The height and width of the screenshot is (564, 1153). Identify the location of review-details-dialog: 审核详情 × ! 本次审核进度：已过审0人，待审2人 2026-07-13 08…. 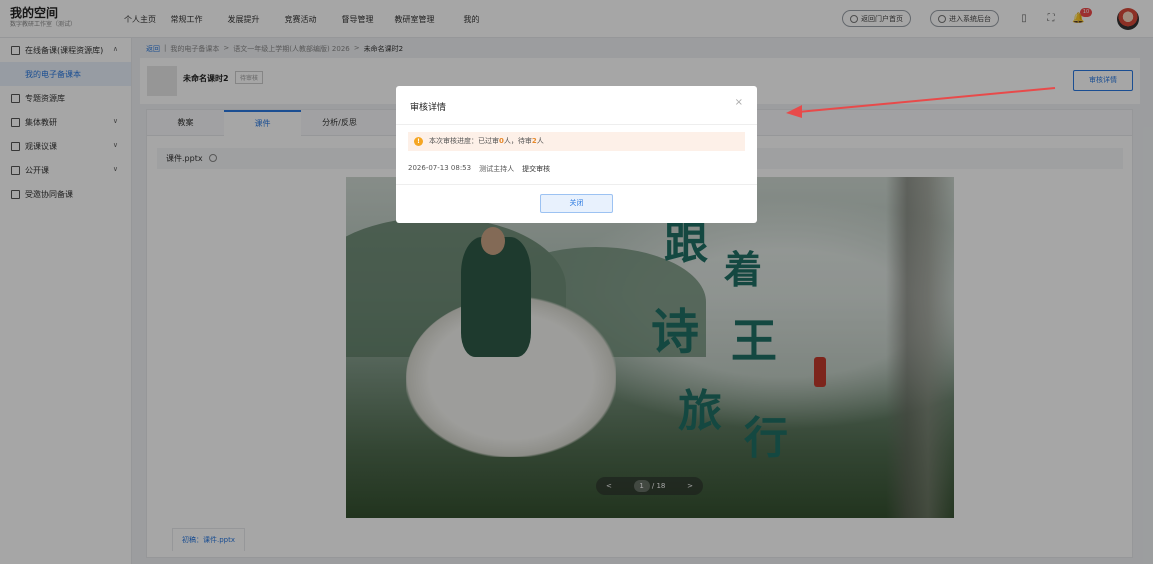
(576, 154).